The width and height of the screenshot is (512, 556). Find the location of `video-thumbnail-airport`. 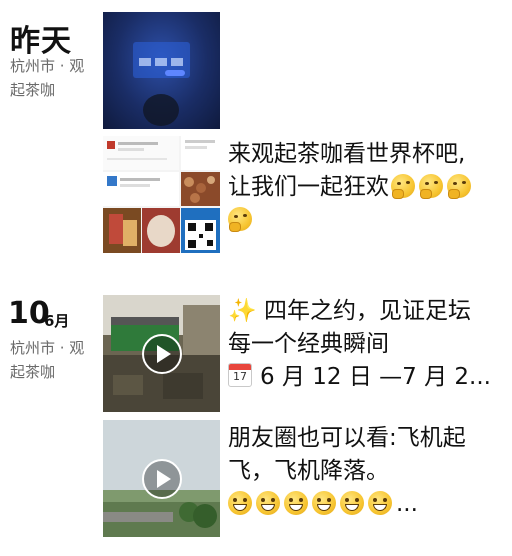

video-thumbnail-airport is located at coordinates (161, 478).